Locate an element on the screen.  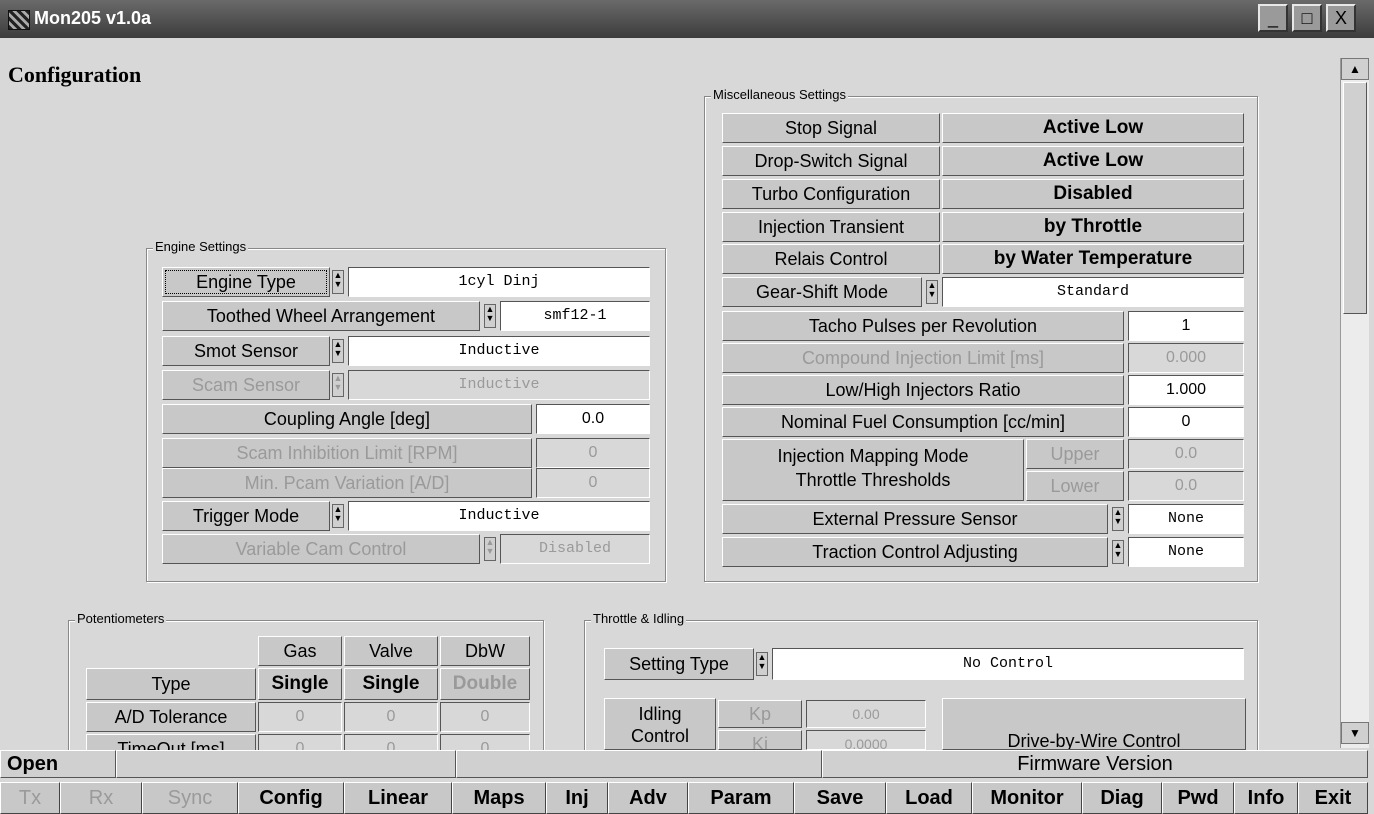
injection-transient-label: Injection Transient is located at coordinates (831, 227).